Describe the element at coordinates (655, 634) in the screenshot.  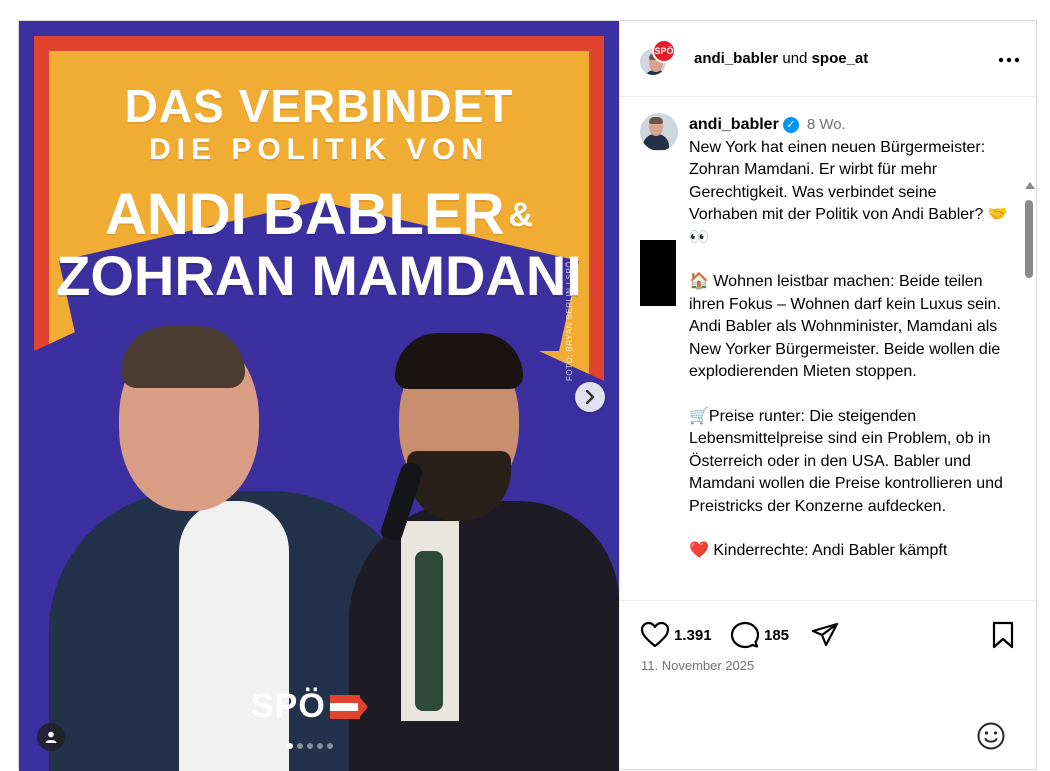
I see `heart-icon` at that location.